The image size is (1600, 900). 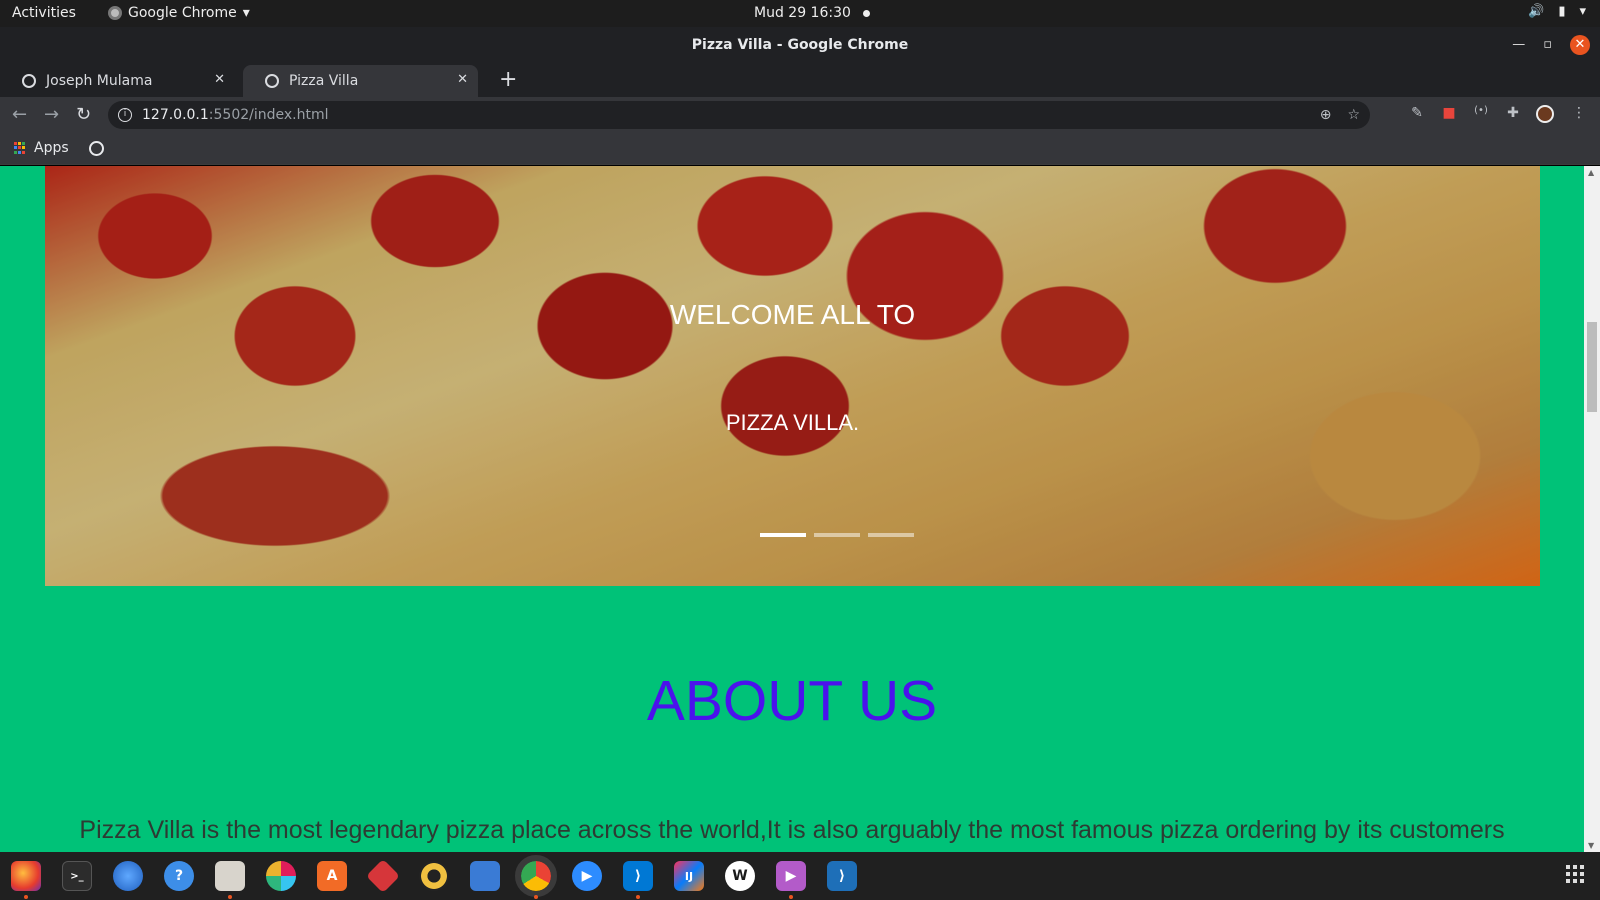 I want to click on git-icon, so click(x=383, y=876).